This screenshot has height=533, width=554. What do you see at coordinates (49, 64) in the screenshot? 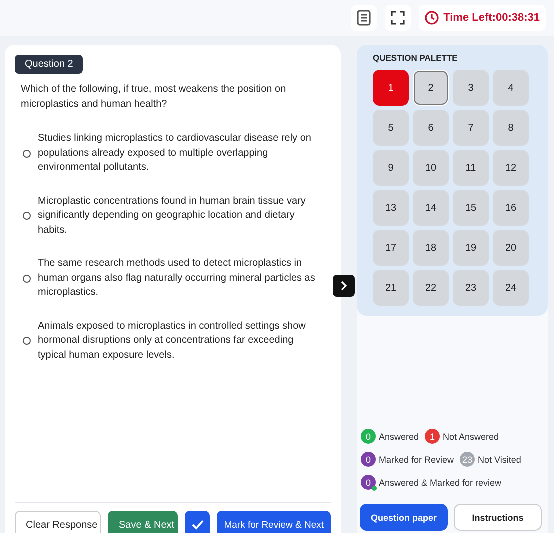
I see `question-number-badge: Question 2` at bounding box center [49, 64].